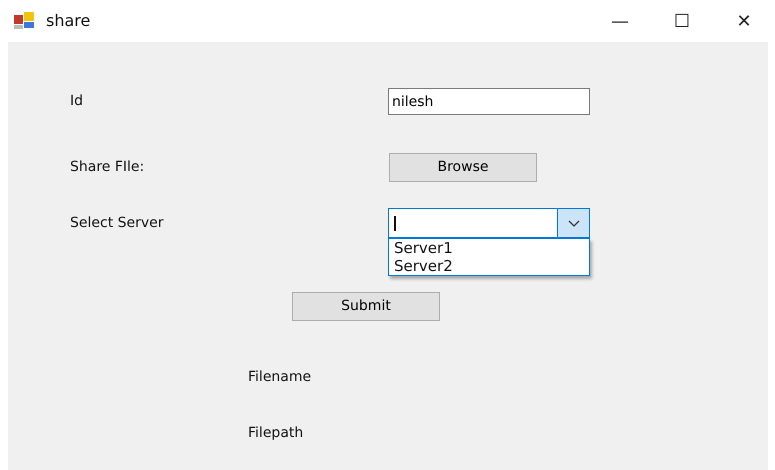 The height and width of the screenshot is (470, 775). What do you see at coordinates (24, 21) in the screenshot?
I see `app-icon` at bounding box center [24, 21].